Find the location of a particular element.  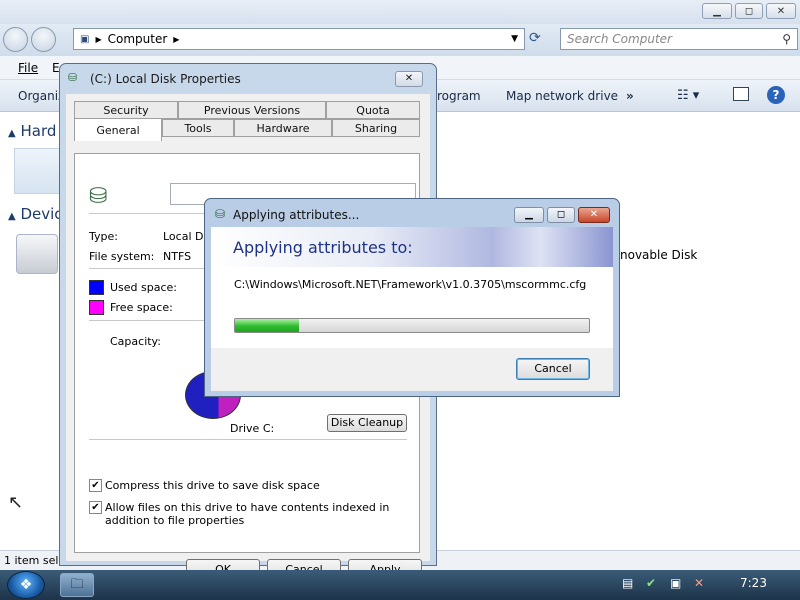

compress-label: Compress this drive to save disk space is located at coordinates (212, 485).